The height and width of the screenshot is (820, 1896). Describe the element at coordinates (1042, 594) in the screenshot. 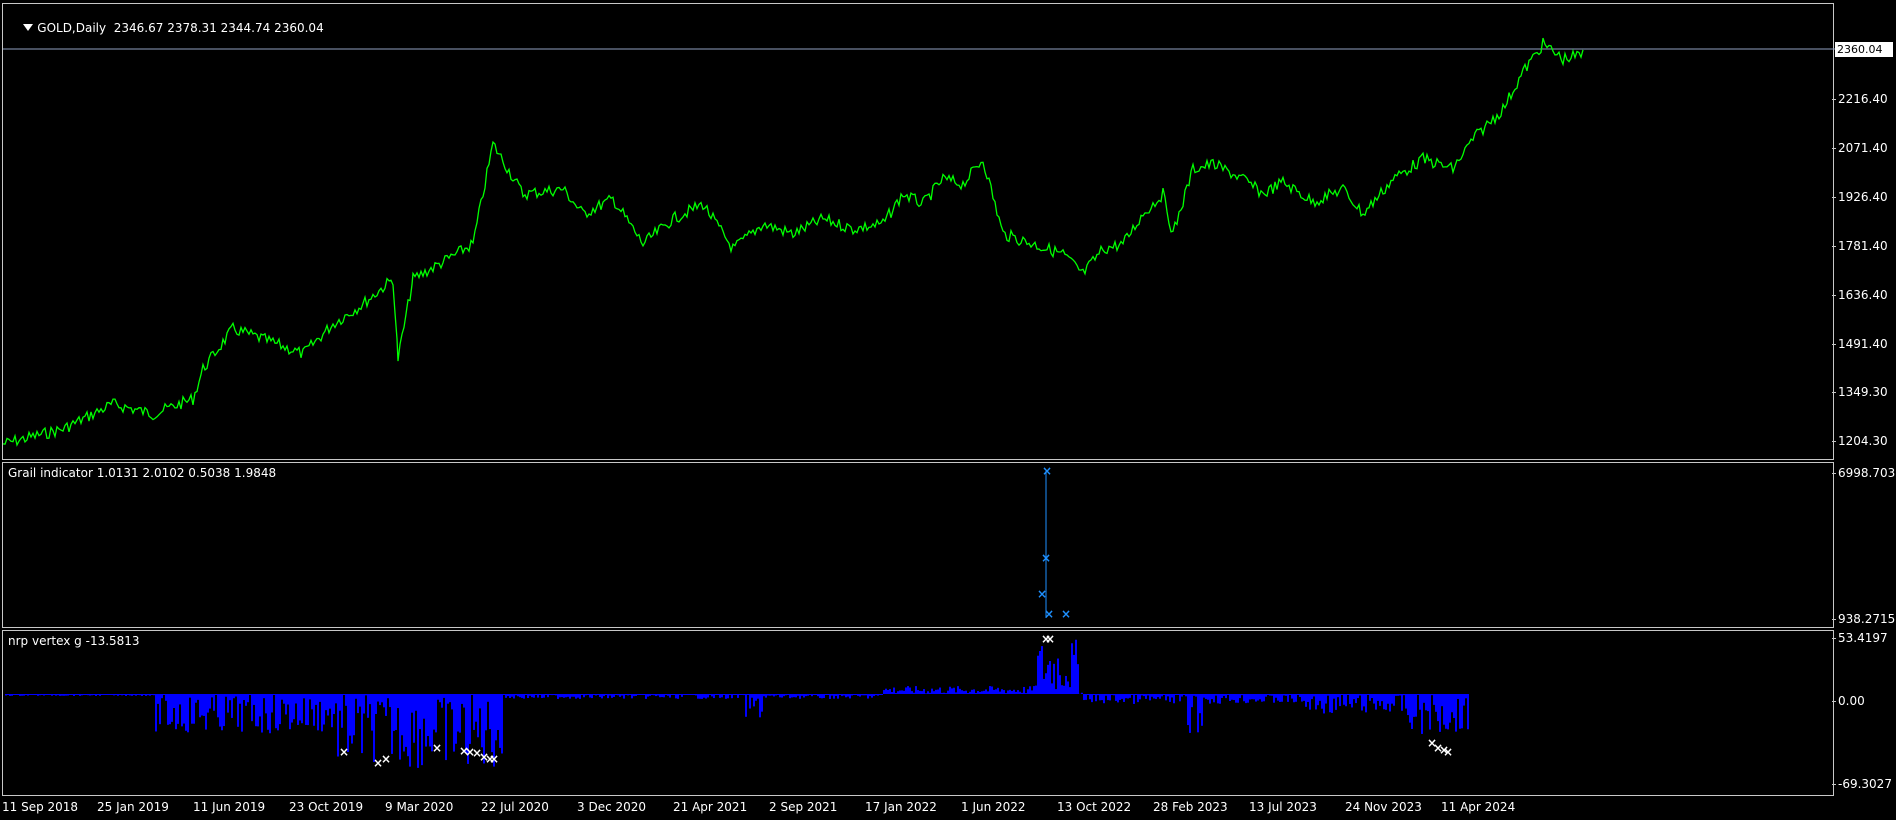

I see `grail-marker: ×` at that location.